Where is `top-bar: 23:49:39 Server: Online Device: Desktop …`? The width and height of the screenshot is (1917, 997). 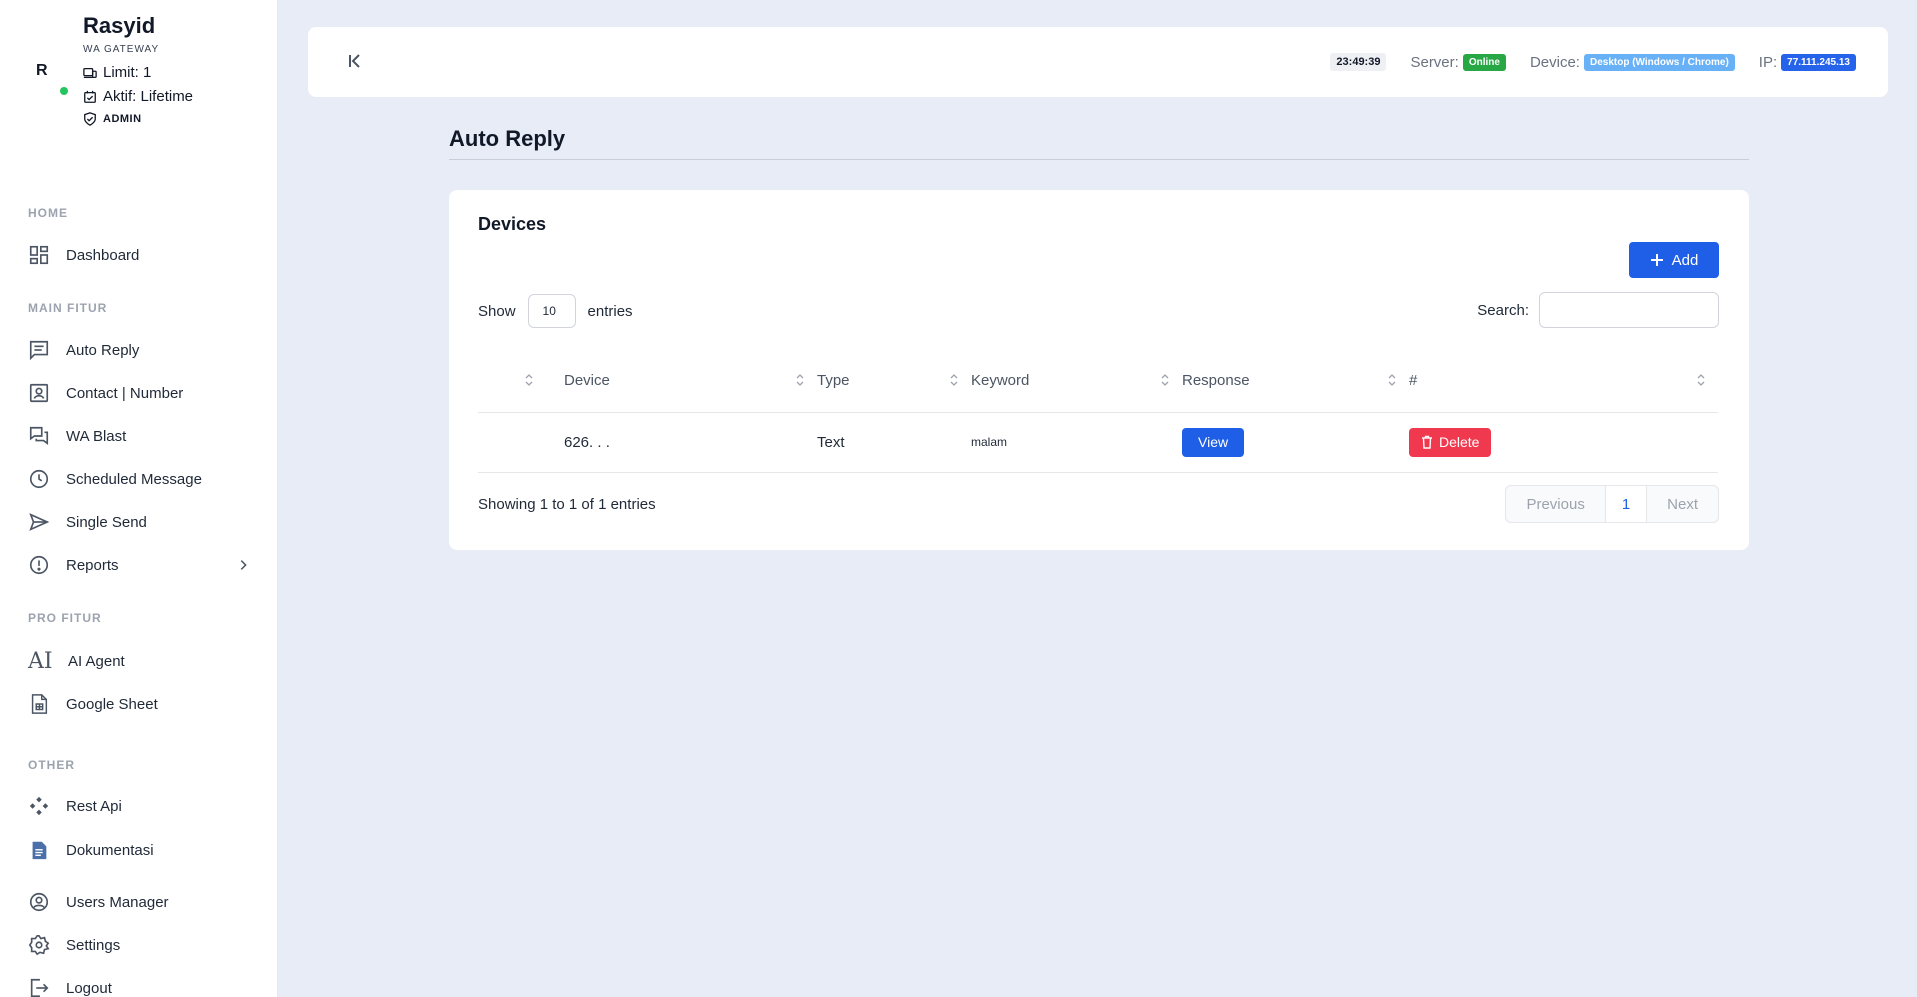
top-bar: 23:49:39 Server: Online Device: Desktop … is located at coordinates (1098, 62).